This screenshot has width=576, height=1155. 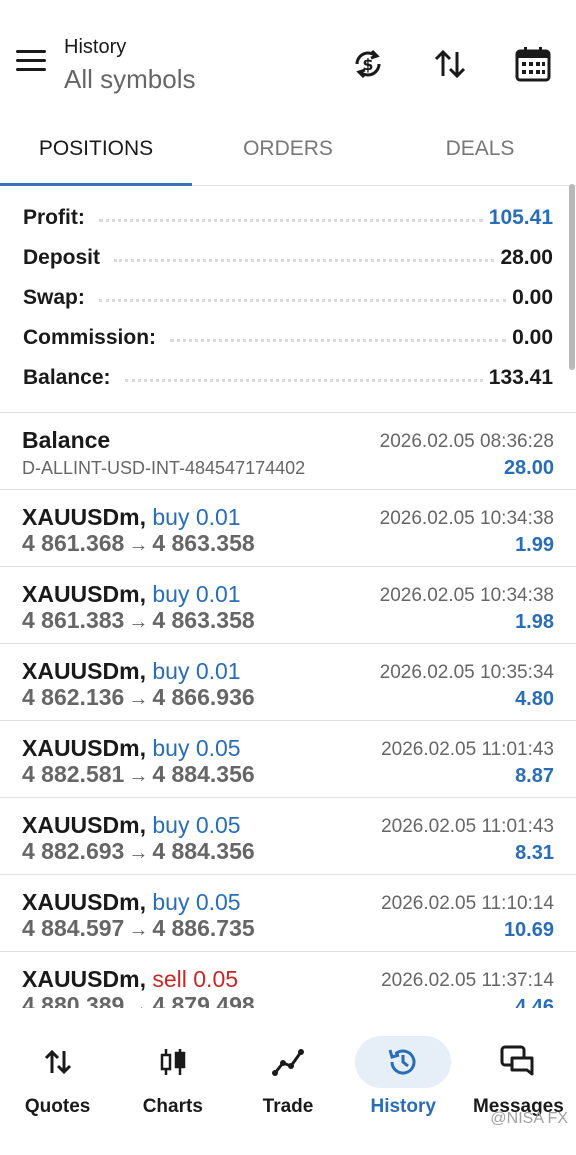 What do you see at coordinates (58, 218) in the screenshot?
I see `profit-label: Profit:` at bounding box center [58, 218].